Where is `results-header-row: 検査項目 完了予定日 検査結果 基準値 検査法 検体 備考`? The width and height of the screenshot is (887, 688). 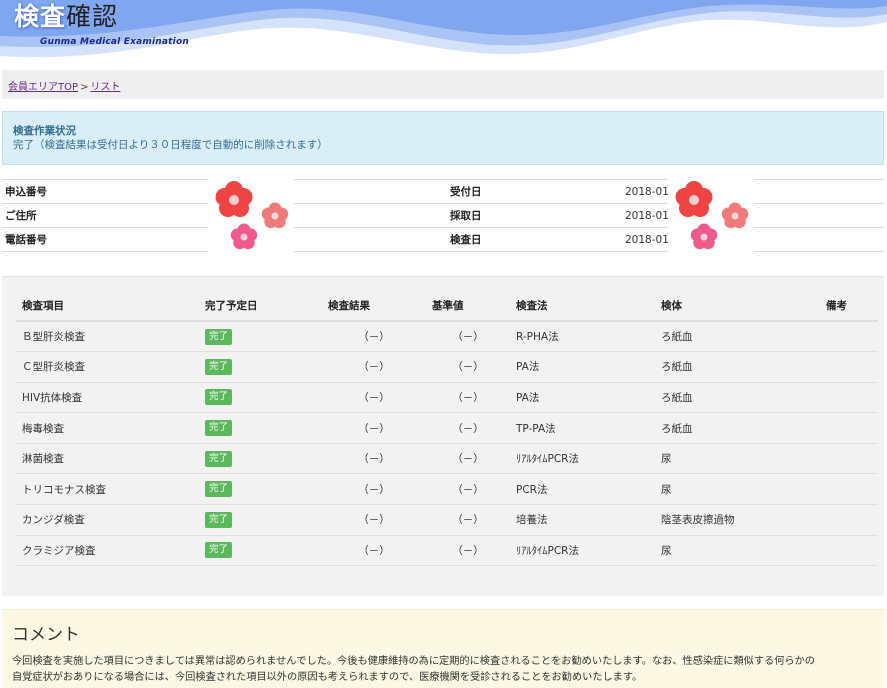
results-header-row: 検査項目 完了予定日 検査結果 基準値 検査法 検体 備考 is located at coordinates (447, 306).